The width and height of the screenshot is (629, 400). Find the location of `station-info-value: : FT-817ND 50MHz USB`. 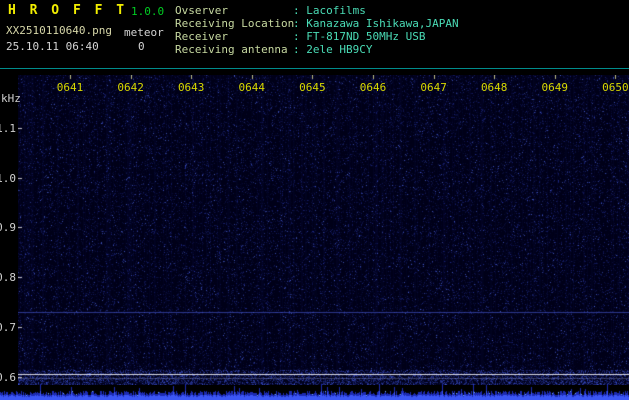

station-info-value: : FT-817ND 50MHz USB is located at coordinates (359, 36).